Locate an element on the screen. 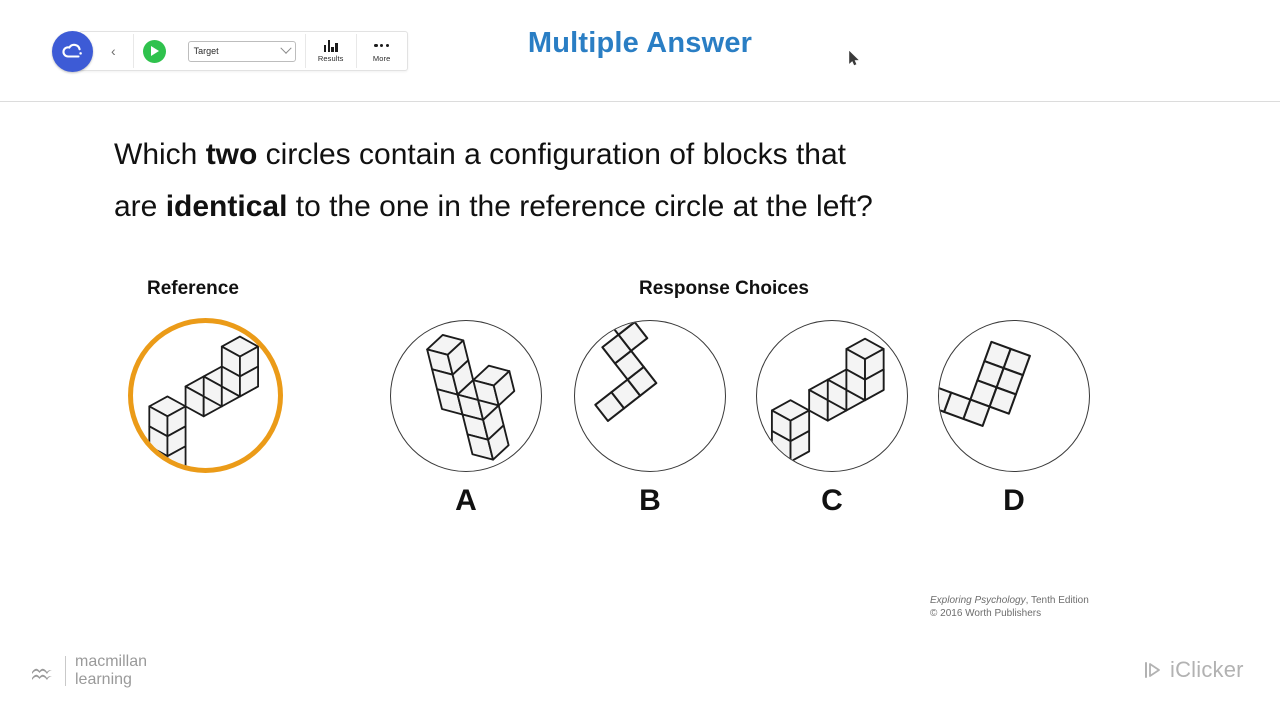  cloud-glyph is located at coordinates (71, 50).